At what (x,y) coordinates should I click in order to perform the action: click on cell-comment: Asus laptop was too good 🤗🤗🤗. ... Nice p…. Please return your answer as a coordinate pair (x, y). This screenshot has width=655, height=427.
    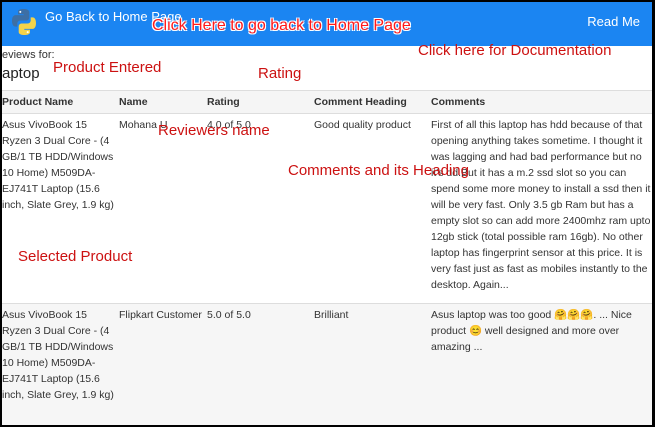
    Looking at the image, I should click on (540, 364).